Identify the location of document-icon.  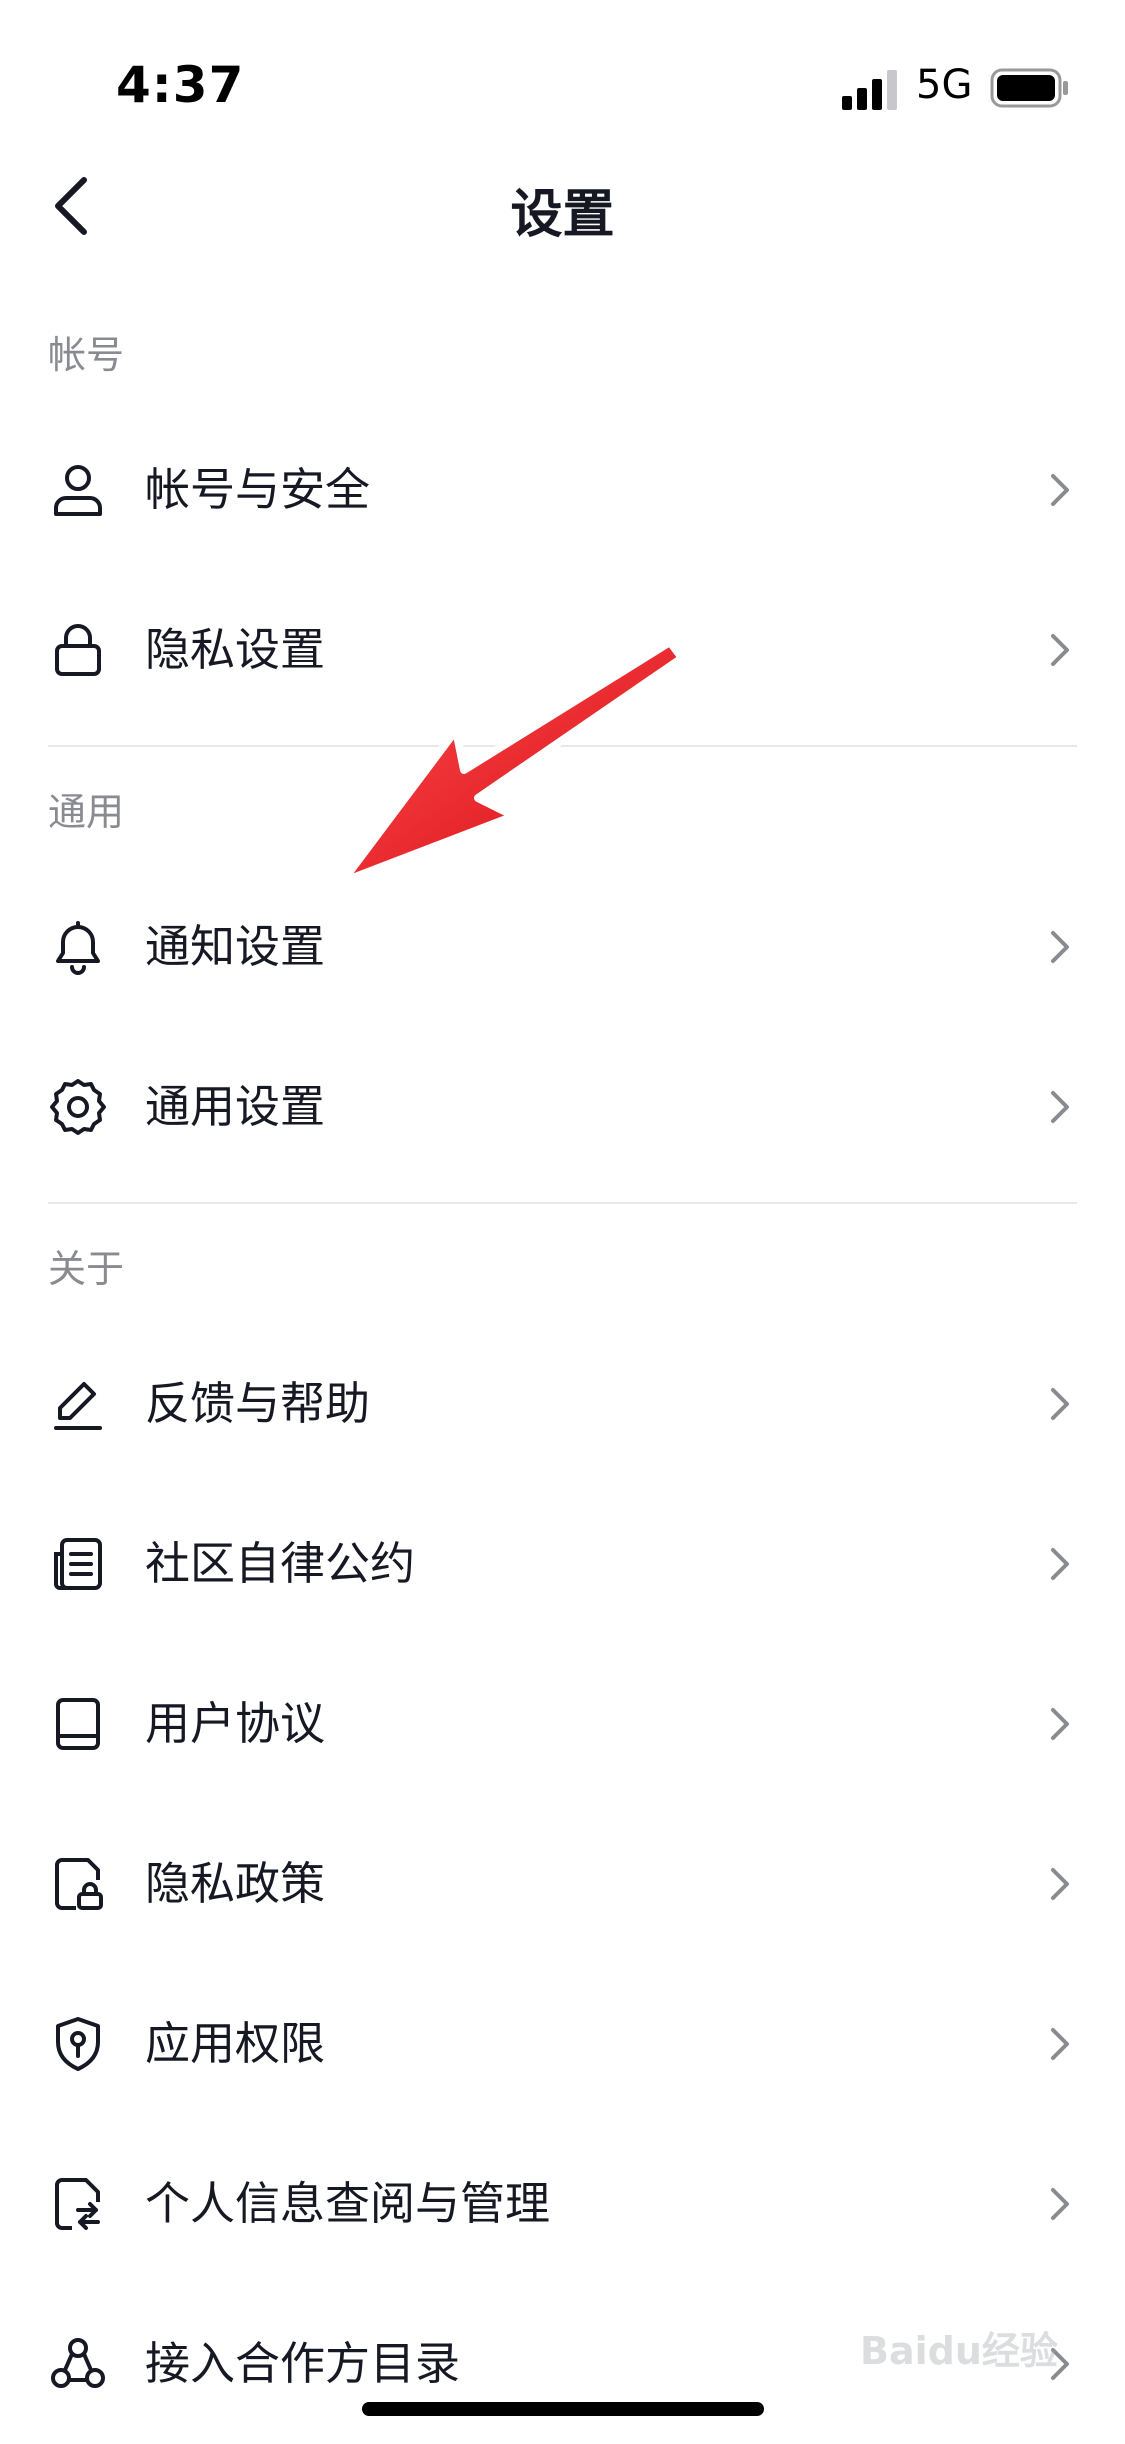
(78, 1564).